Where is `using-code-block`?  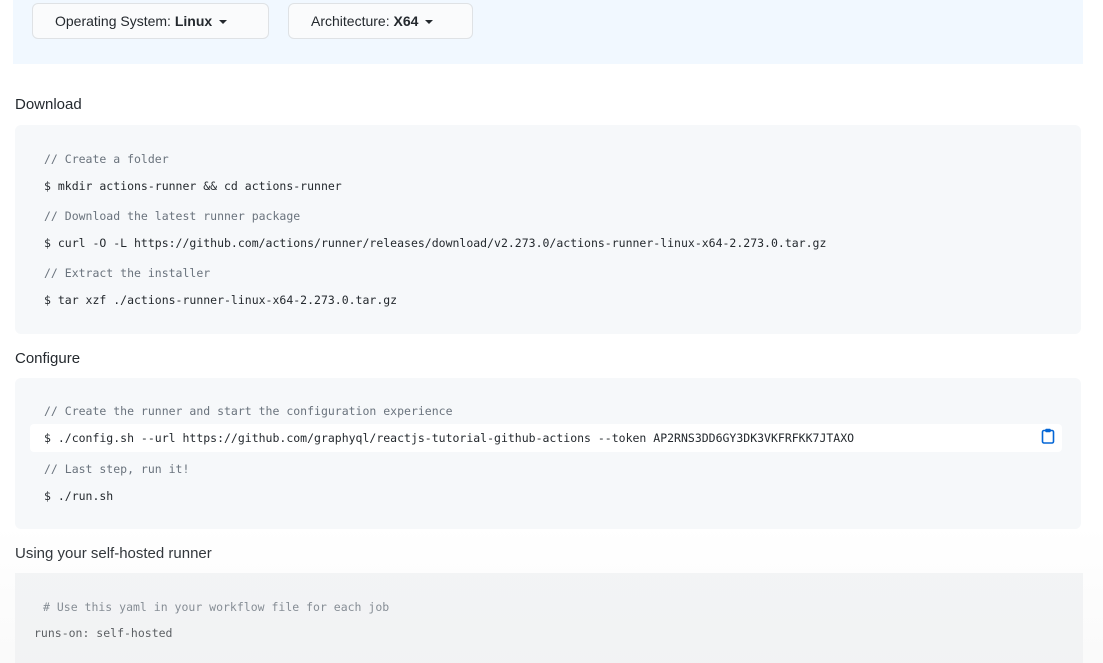
using-code-block is located at coordinates (549, 618).